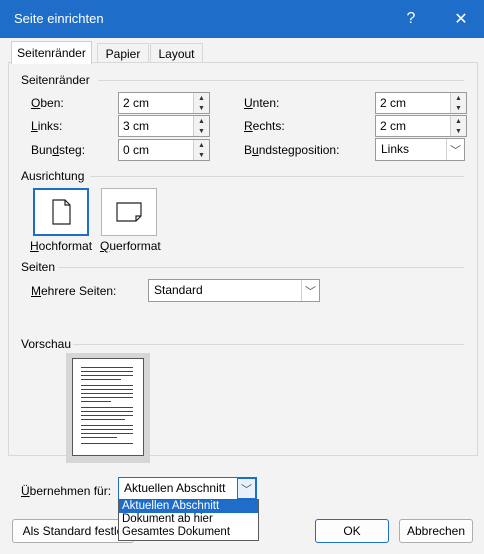 The image size is (484, 554). I want to click on multiple-pages-label: Mehrere Seiten:, so click(74, 291).